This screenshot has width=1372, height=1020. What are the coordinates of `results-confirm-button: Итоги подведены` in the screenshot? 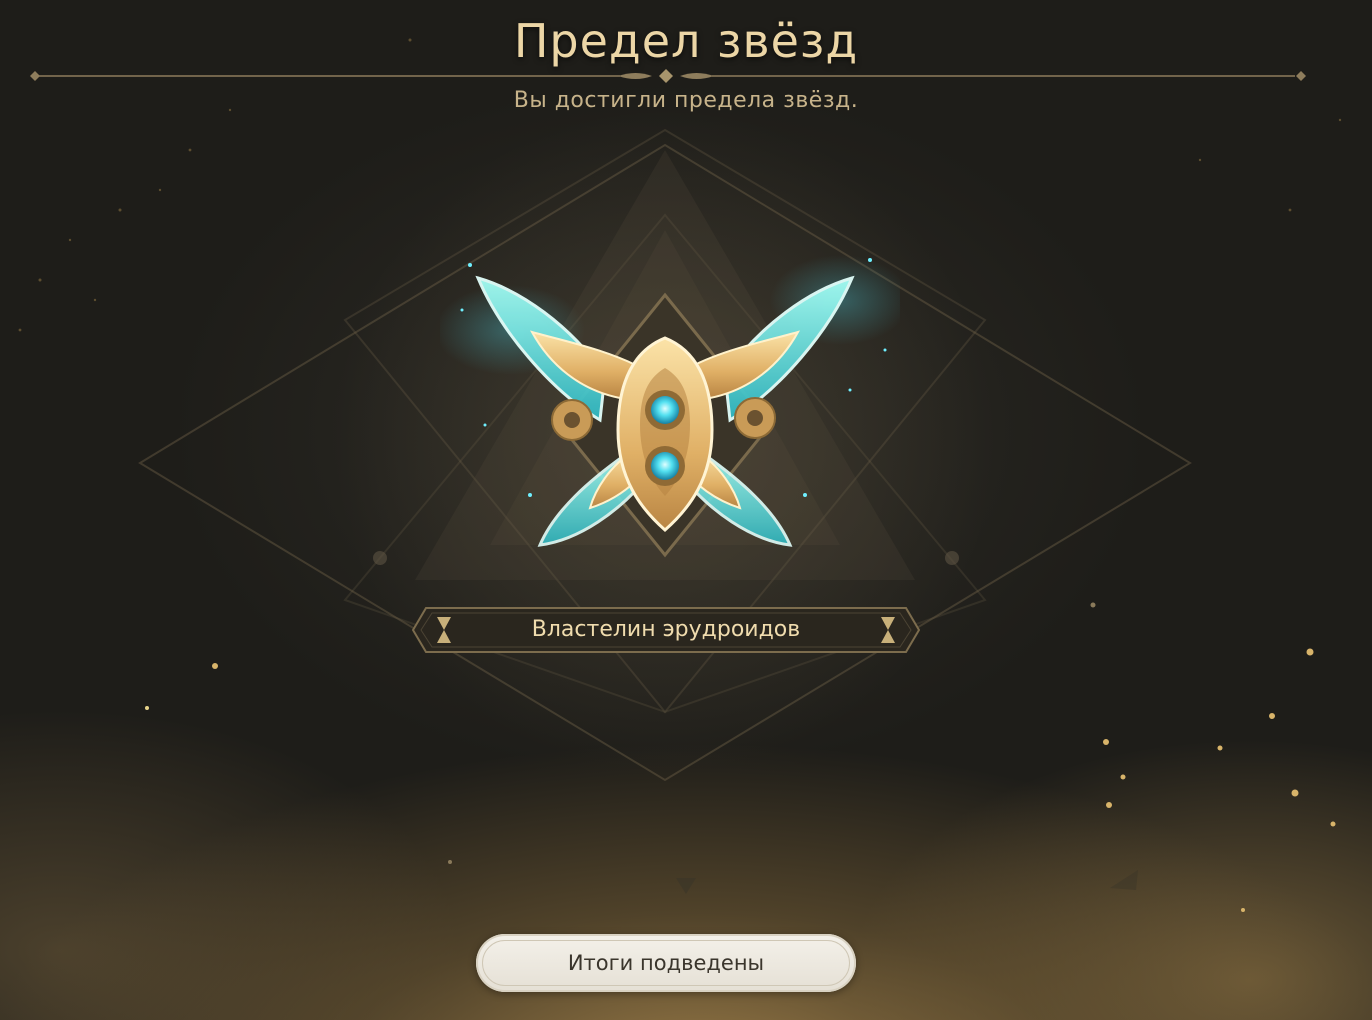 It's located at (666, 963).